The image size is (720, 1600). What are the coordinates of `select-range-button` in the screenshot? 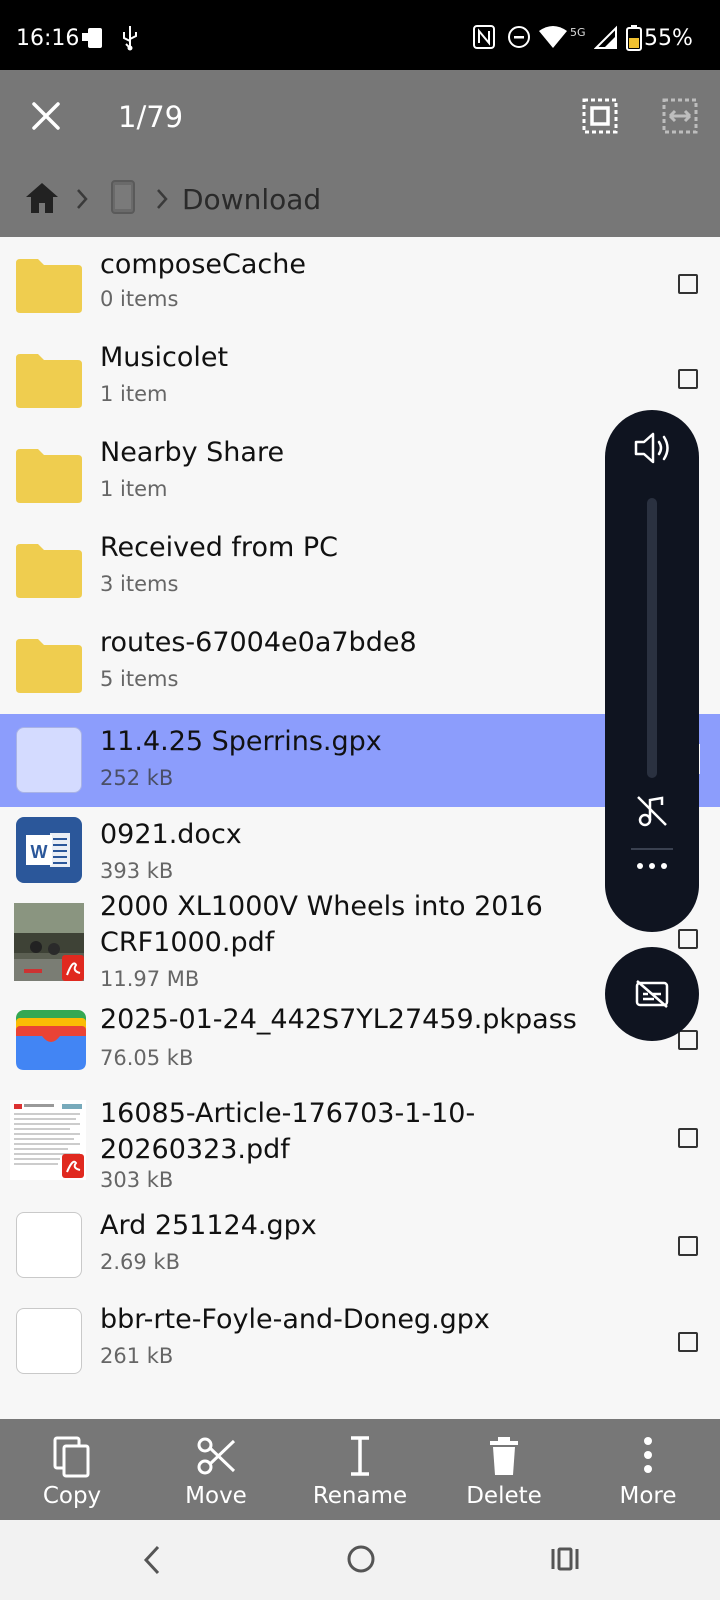 It's located at (680, 116).